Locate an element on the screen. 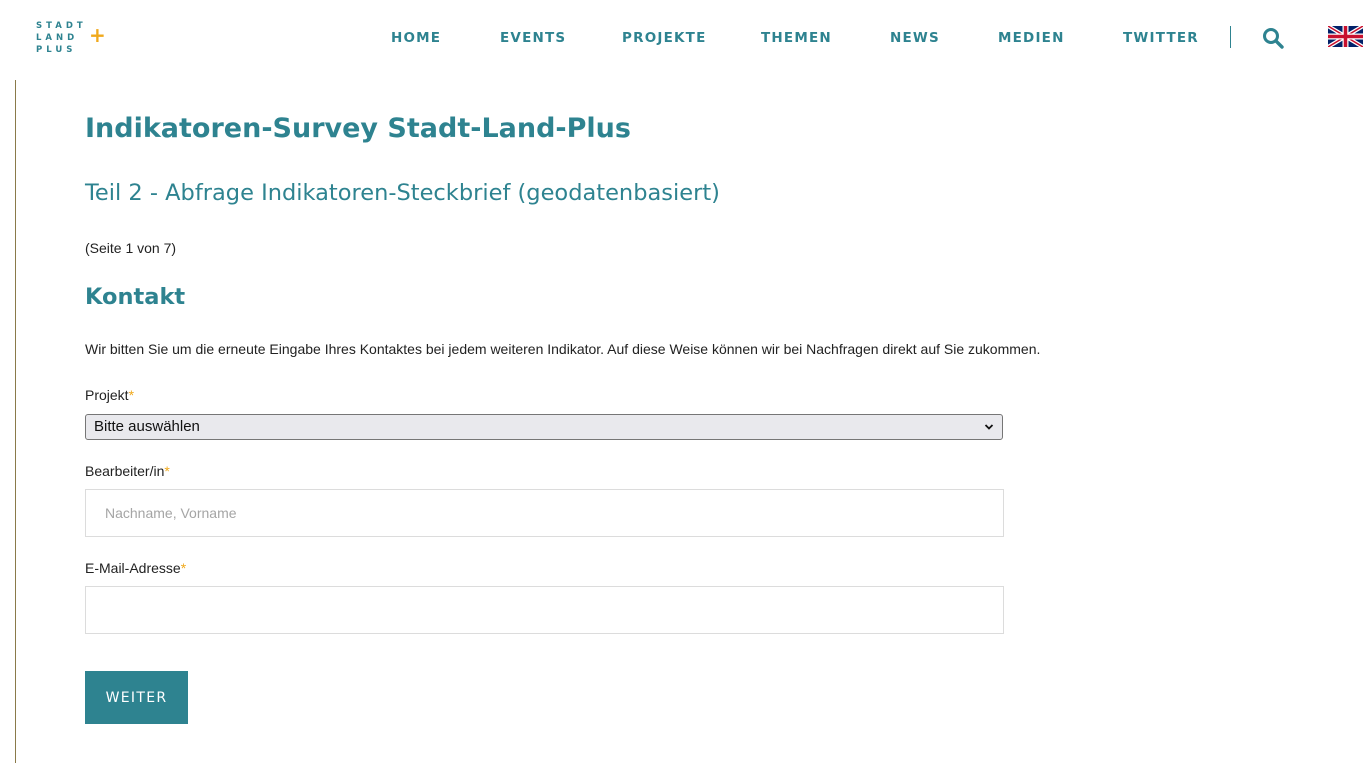 The image size is (1363, 763). nav-twitter: TWITTER is located at coordinates (1161, 38).